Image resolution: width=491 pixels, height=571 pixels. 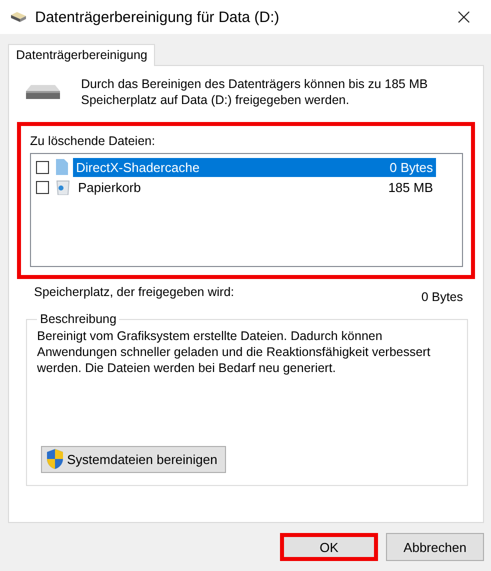 What do you see at coordinates (255, 92) in the screenshot?
I see `summary-text: Durch das Bereinigen des Datenträgers können bis zu 185 MB Speicherplatz auf Data (D:) freigegeben werden.` at bounding box center [255, 92].